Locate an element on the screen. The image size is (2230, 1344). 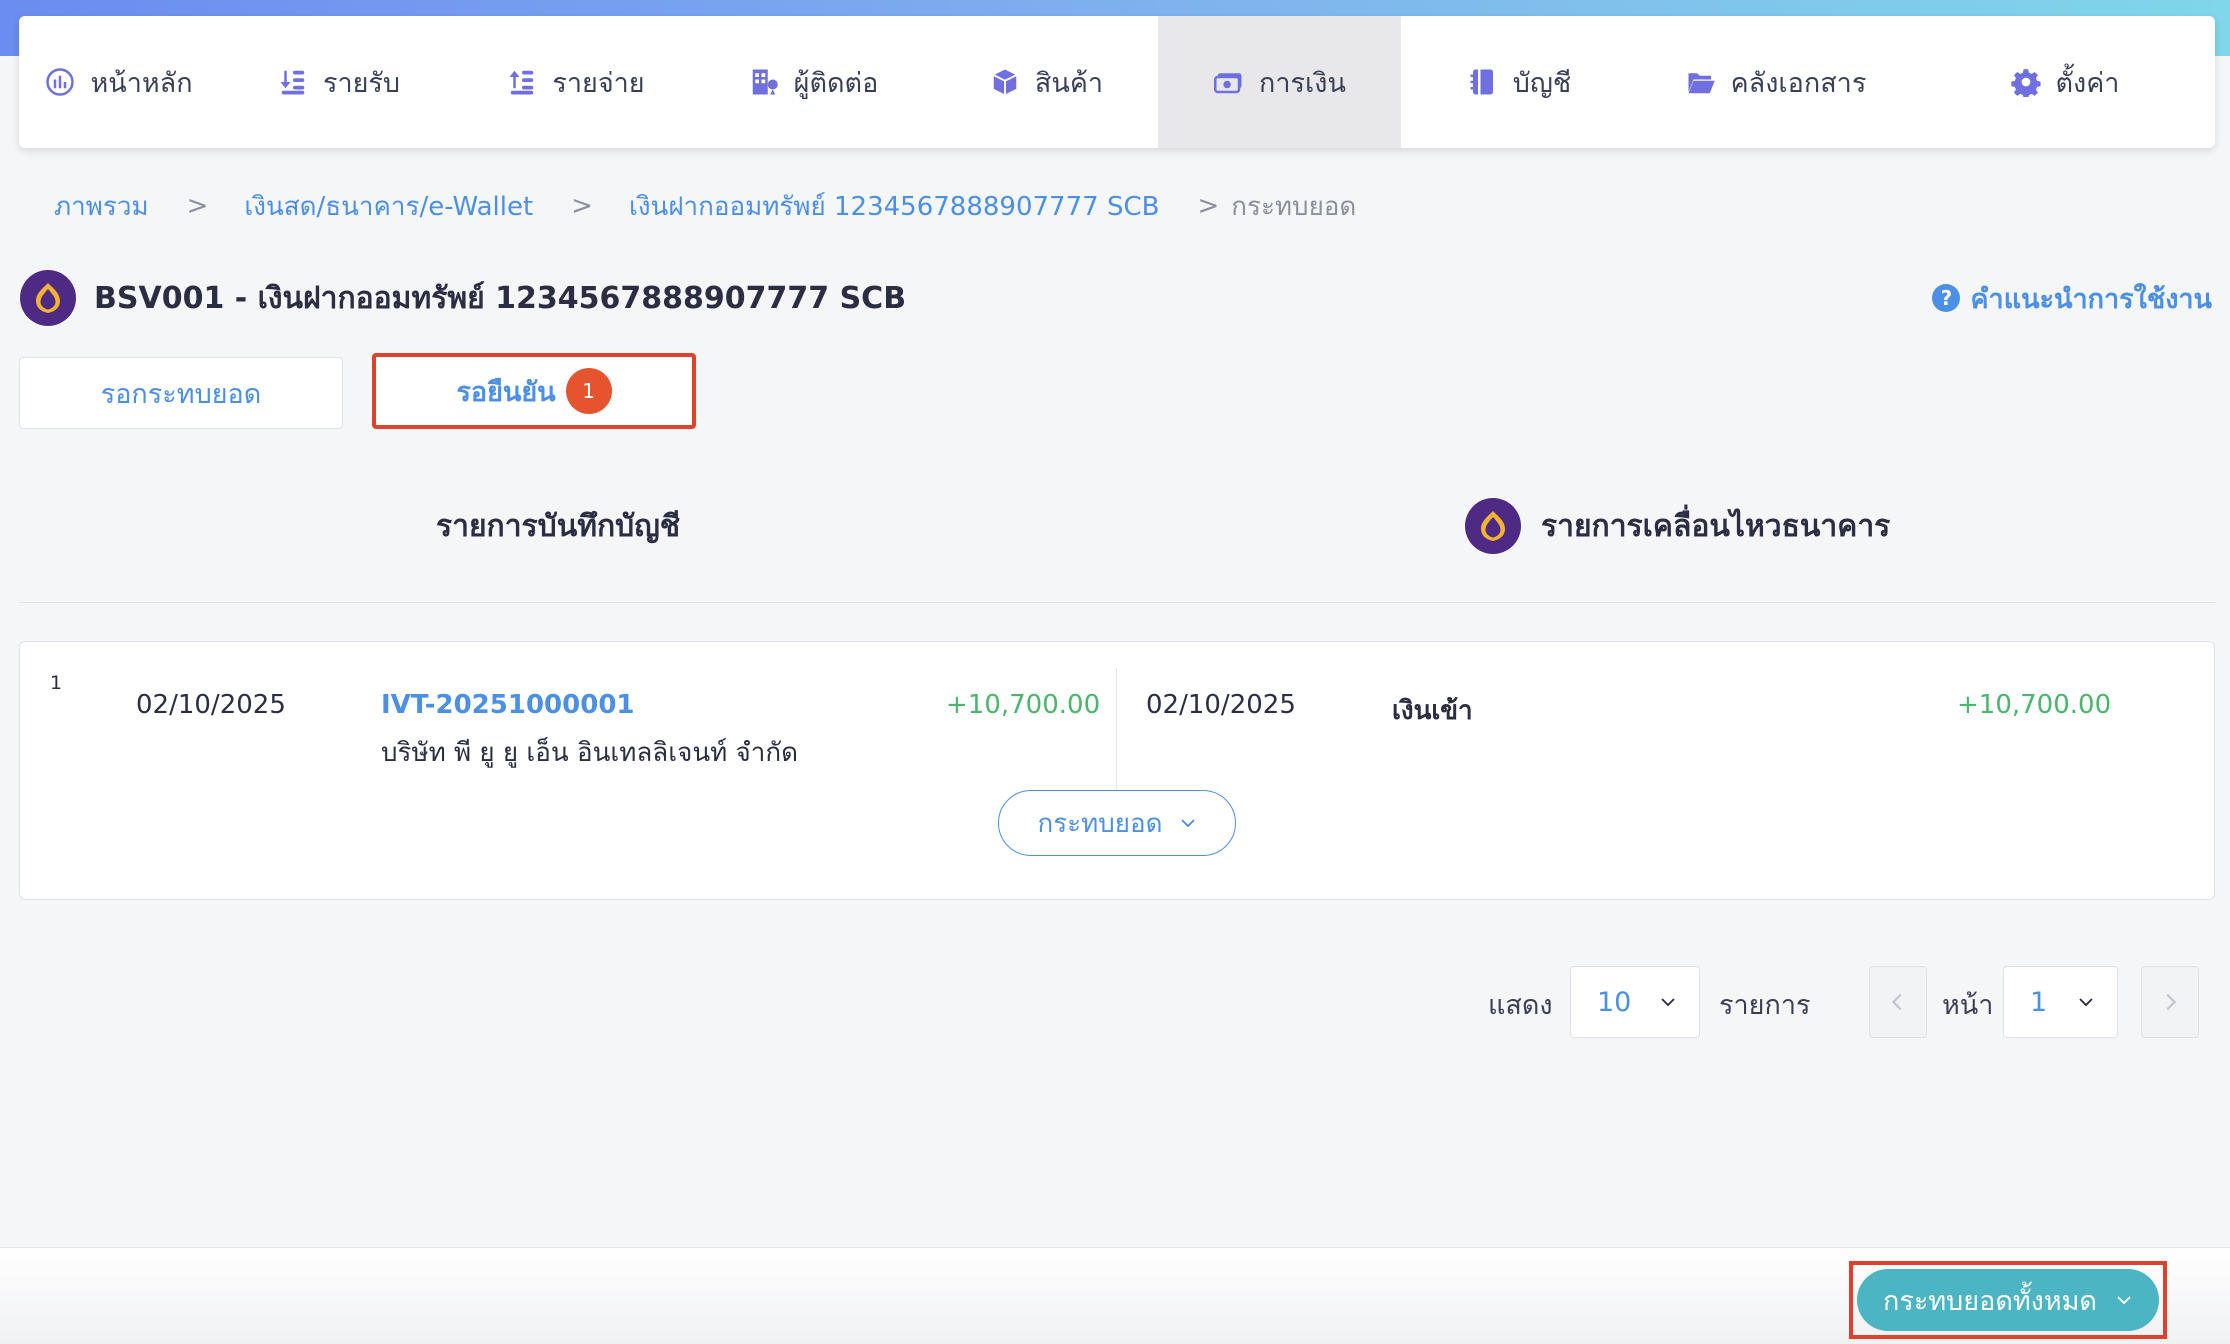
bank-movements-heading: รายการเคลื่อนไหวธนาคาร is located at coordinates (1678, 526).